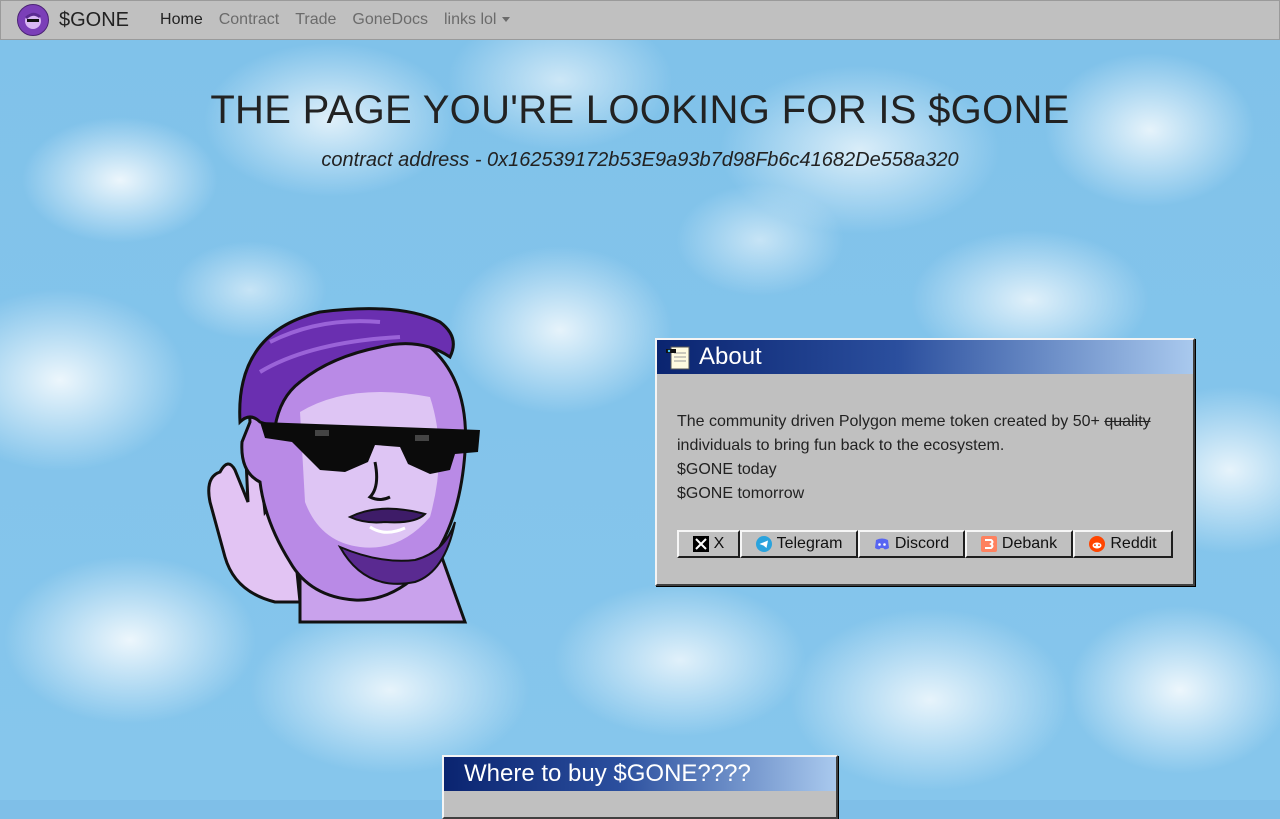 The height and width of the screenshot is (819, 1280). Describe the element at coordinates (730, 356) in the screenshot. I see `about-title: About` at that location.